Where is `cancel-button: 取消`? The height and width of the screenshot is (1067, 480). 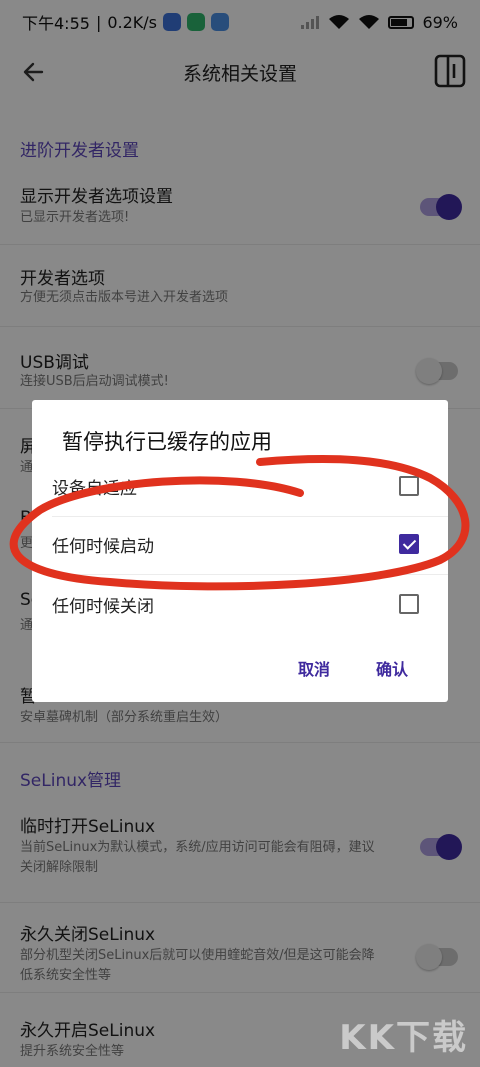 cancel-button: 取消 is located at coordinates (314, 668).